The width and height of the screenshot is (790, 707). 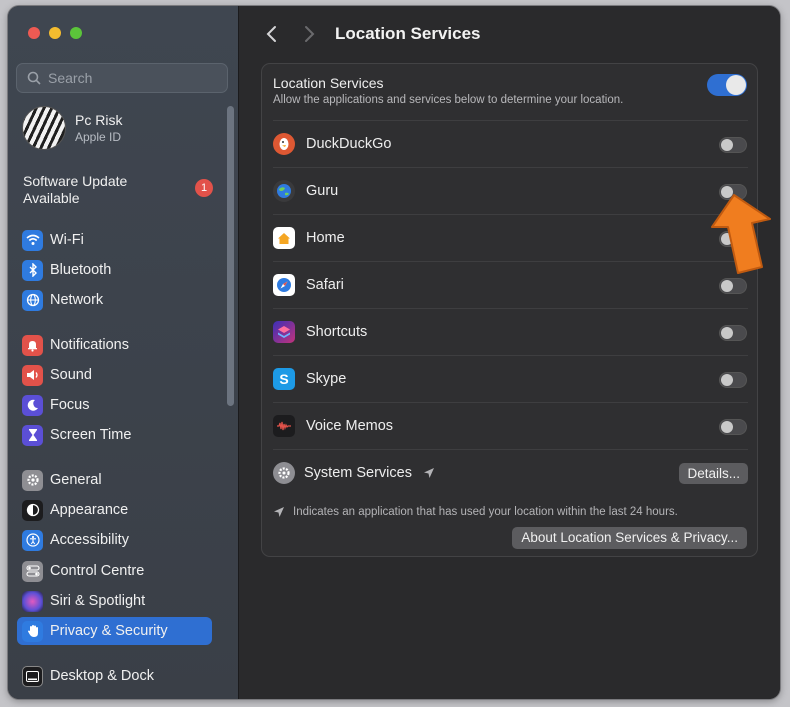 I want to click on update-count-badge: 1, so click(x=204, y=188).